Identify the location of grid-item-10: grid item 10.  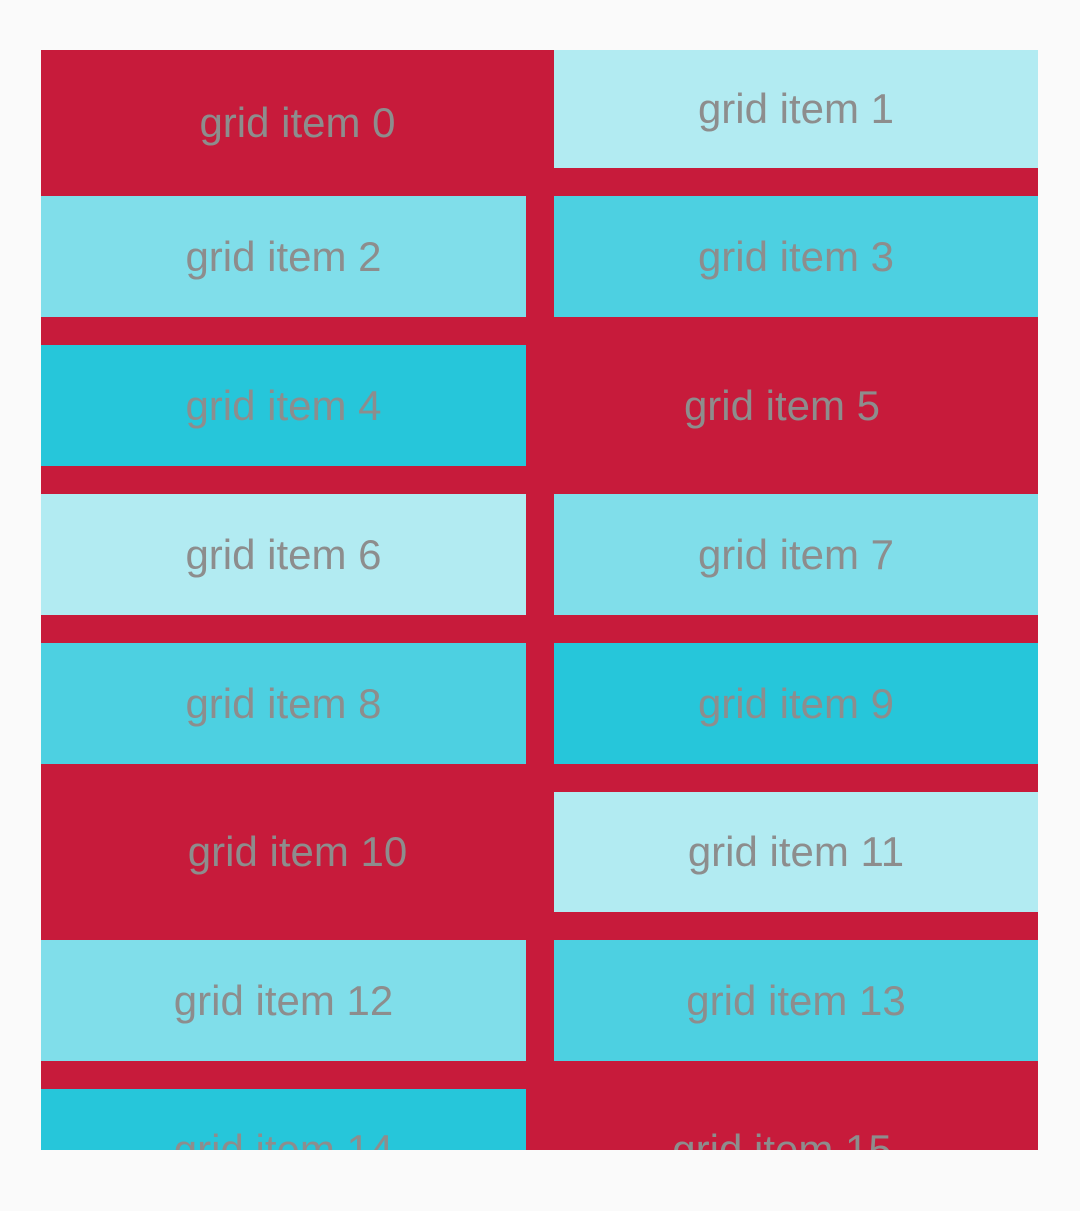
(297, 852).